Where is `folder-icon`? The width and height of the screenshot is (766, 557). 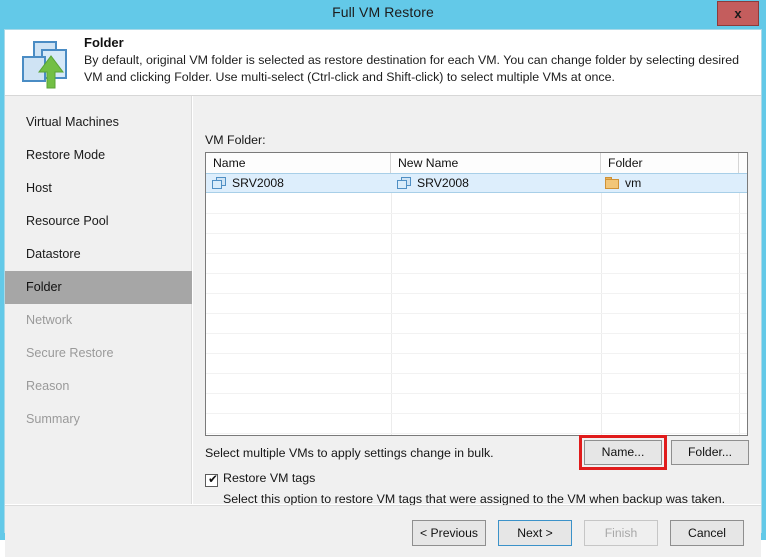
folder-icon is located at coordinates (612, 183).